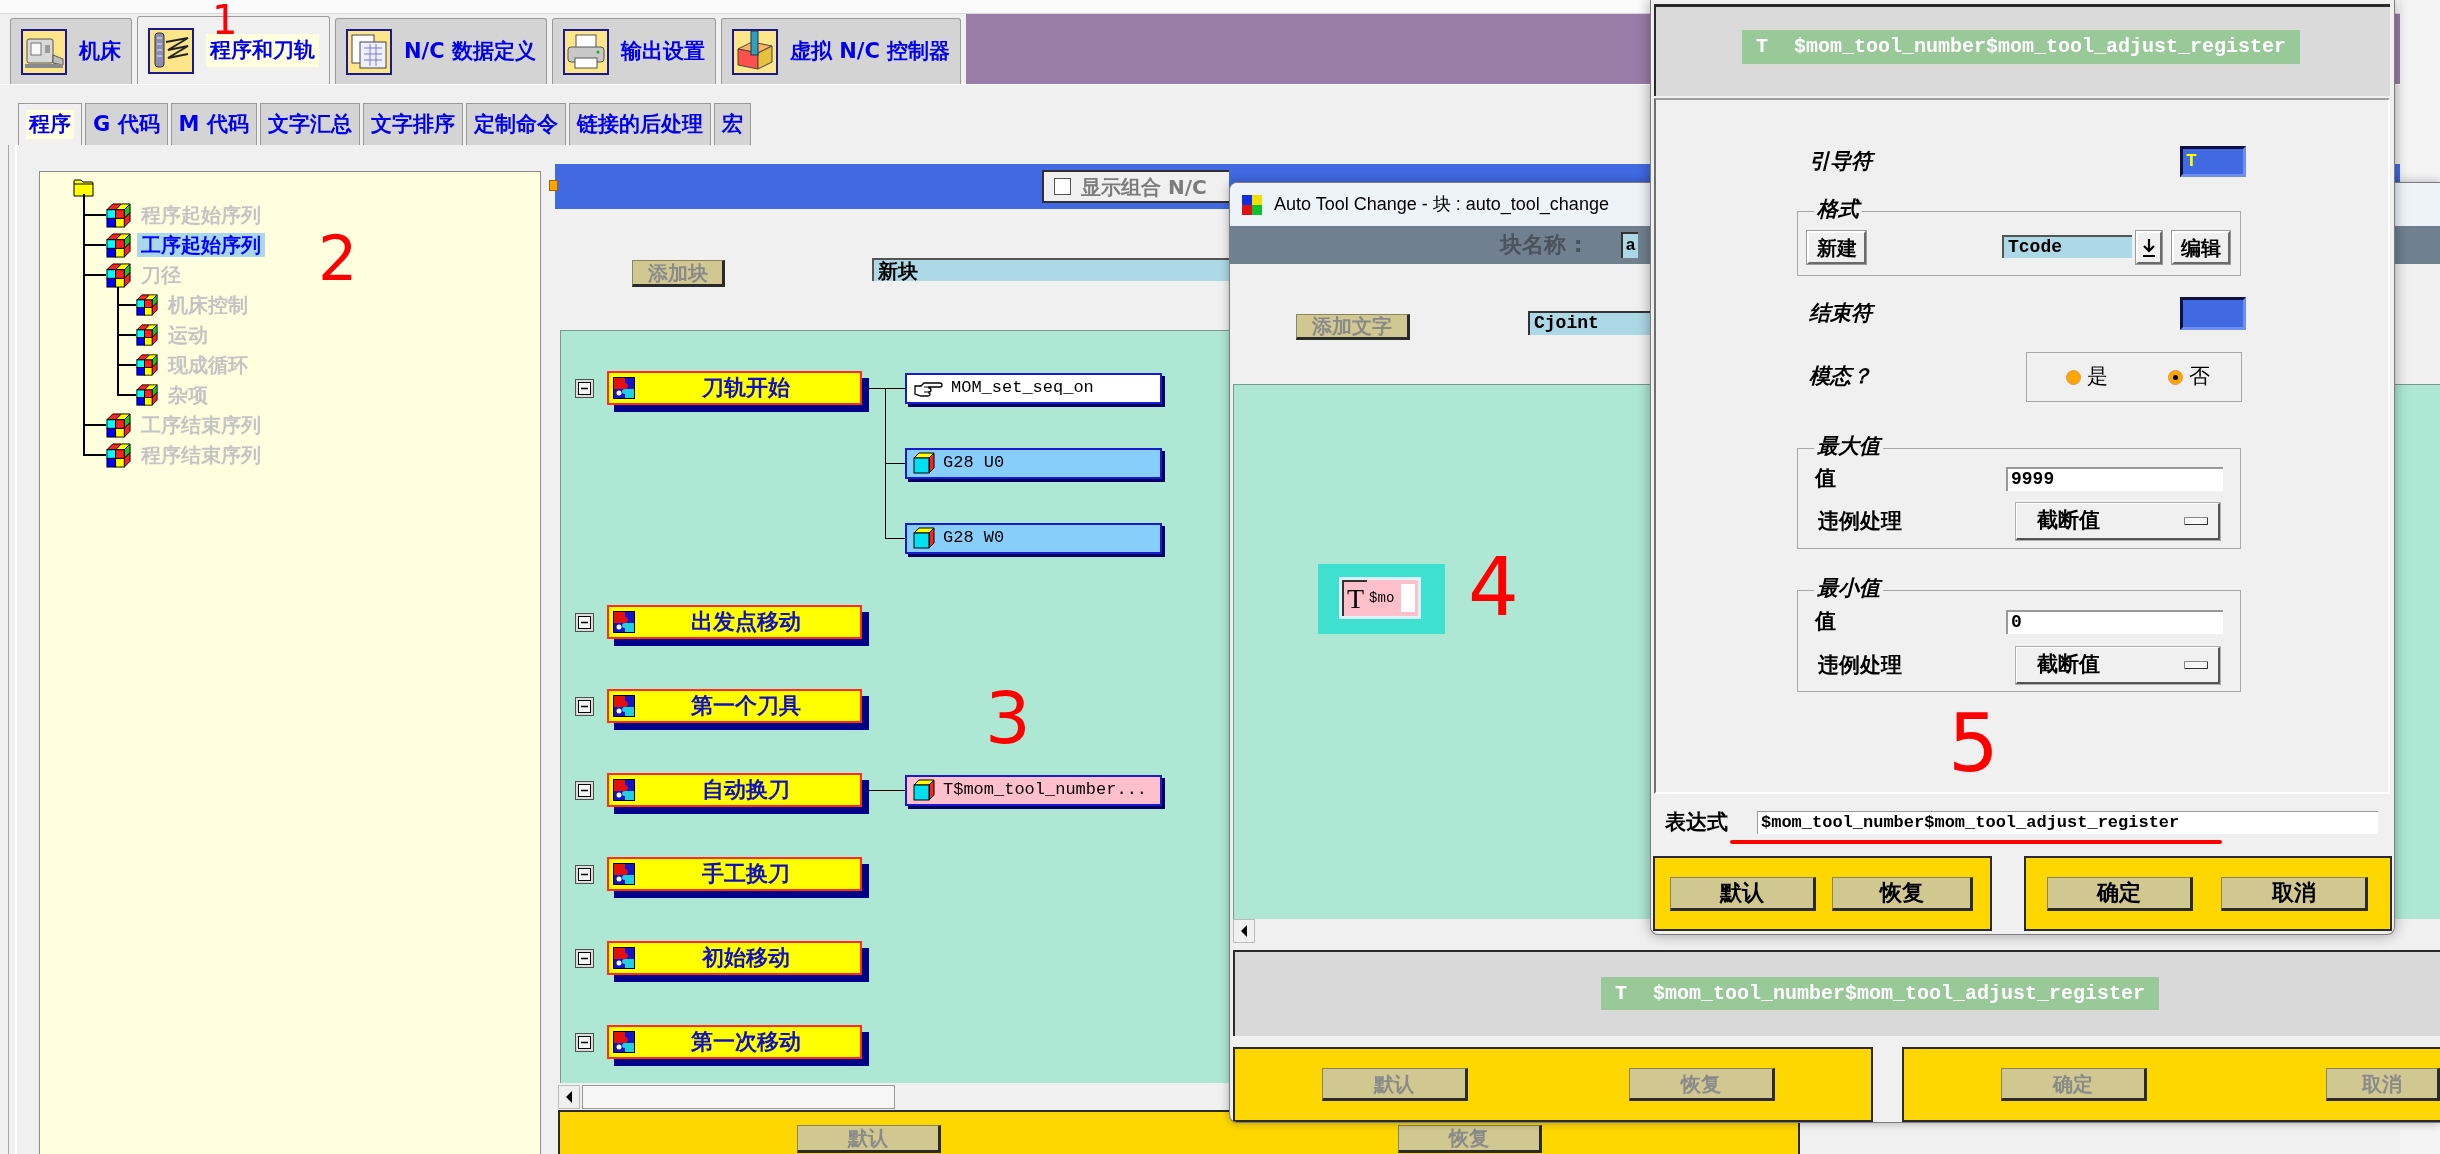 The width and height of the screenshot is (2440, 1154). I want to click on tree-item: 工序起始序列, so click(201, 245).